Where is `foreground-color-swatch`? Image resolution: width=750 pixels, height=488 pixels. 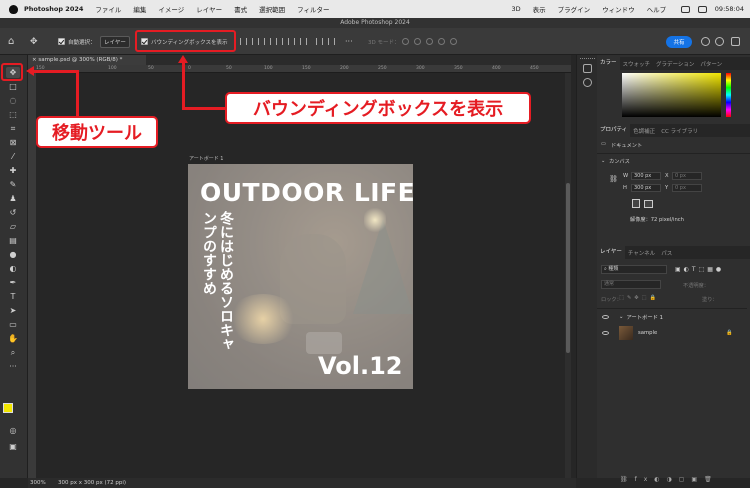 foreground-color-swatch is located at coordinates (8, 408).